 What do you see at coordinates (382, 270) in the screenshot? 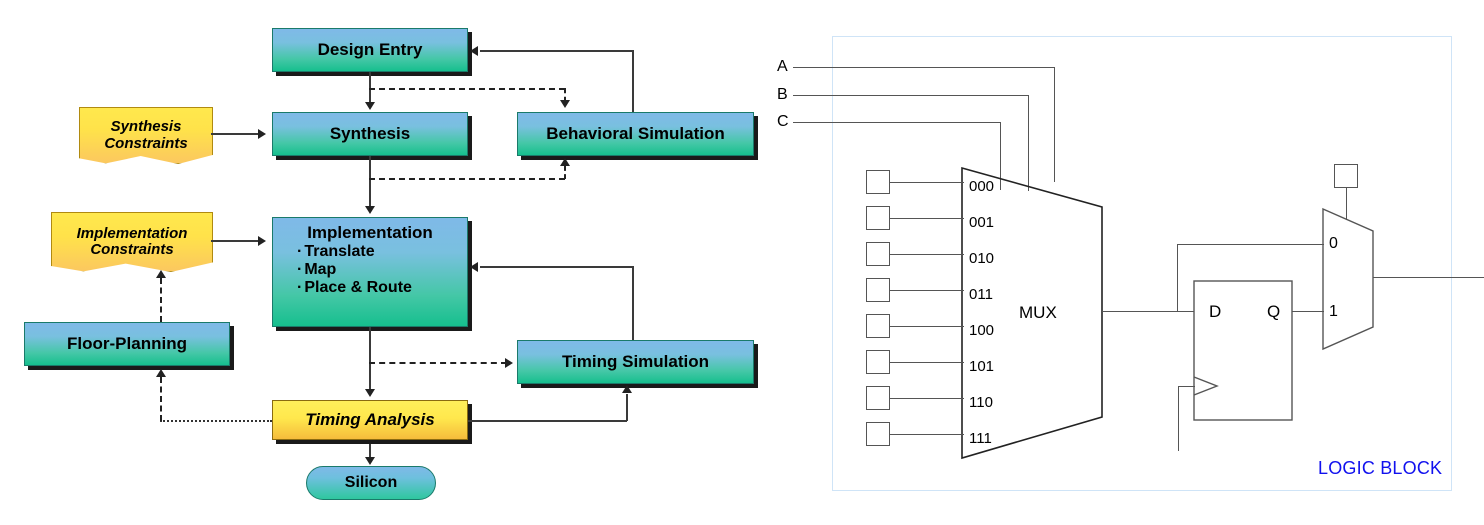
I see `implementation-step: Map` at bounding box center [382, 270].